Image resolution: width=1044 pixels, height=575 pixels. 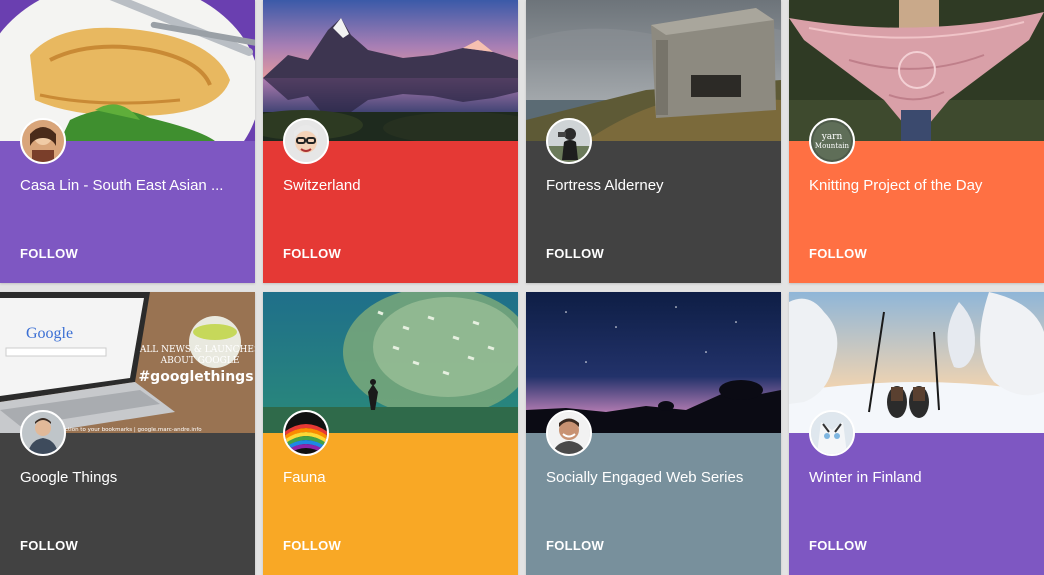 I want to click on collection-title: Knitting Project of the Day, so click(x=919, y=186).